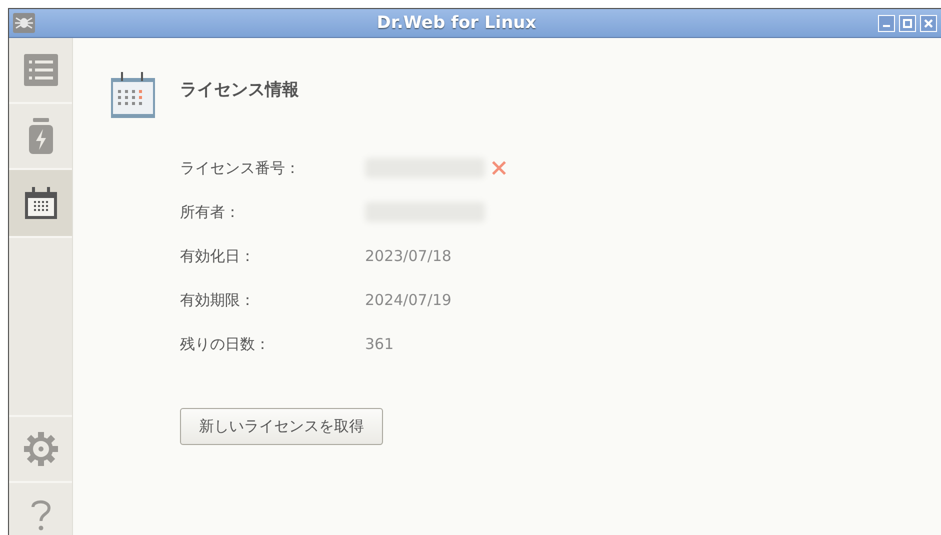  I want to click on list-icon, so click(41, 70).